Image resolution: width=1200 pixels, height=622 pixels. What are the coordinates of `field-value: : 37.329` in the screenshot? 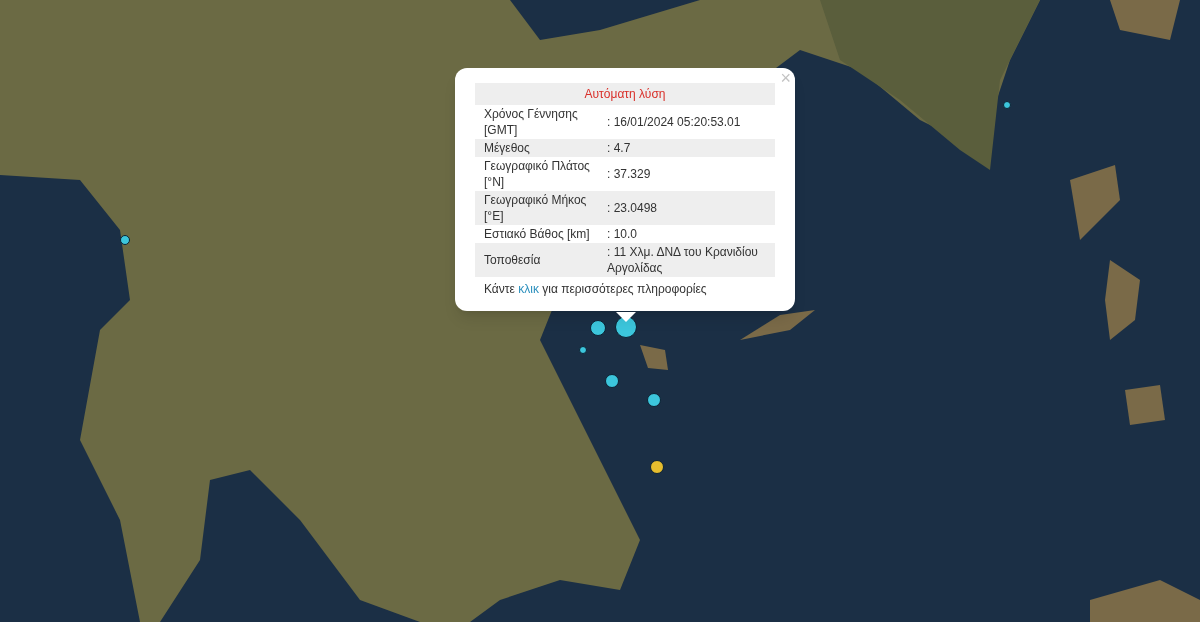 It's located at (629, 174).